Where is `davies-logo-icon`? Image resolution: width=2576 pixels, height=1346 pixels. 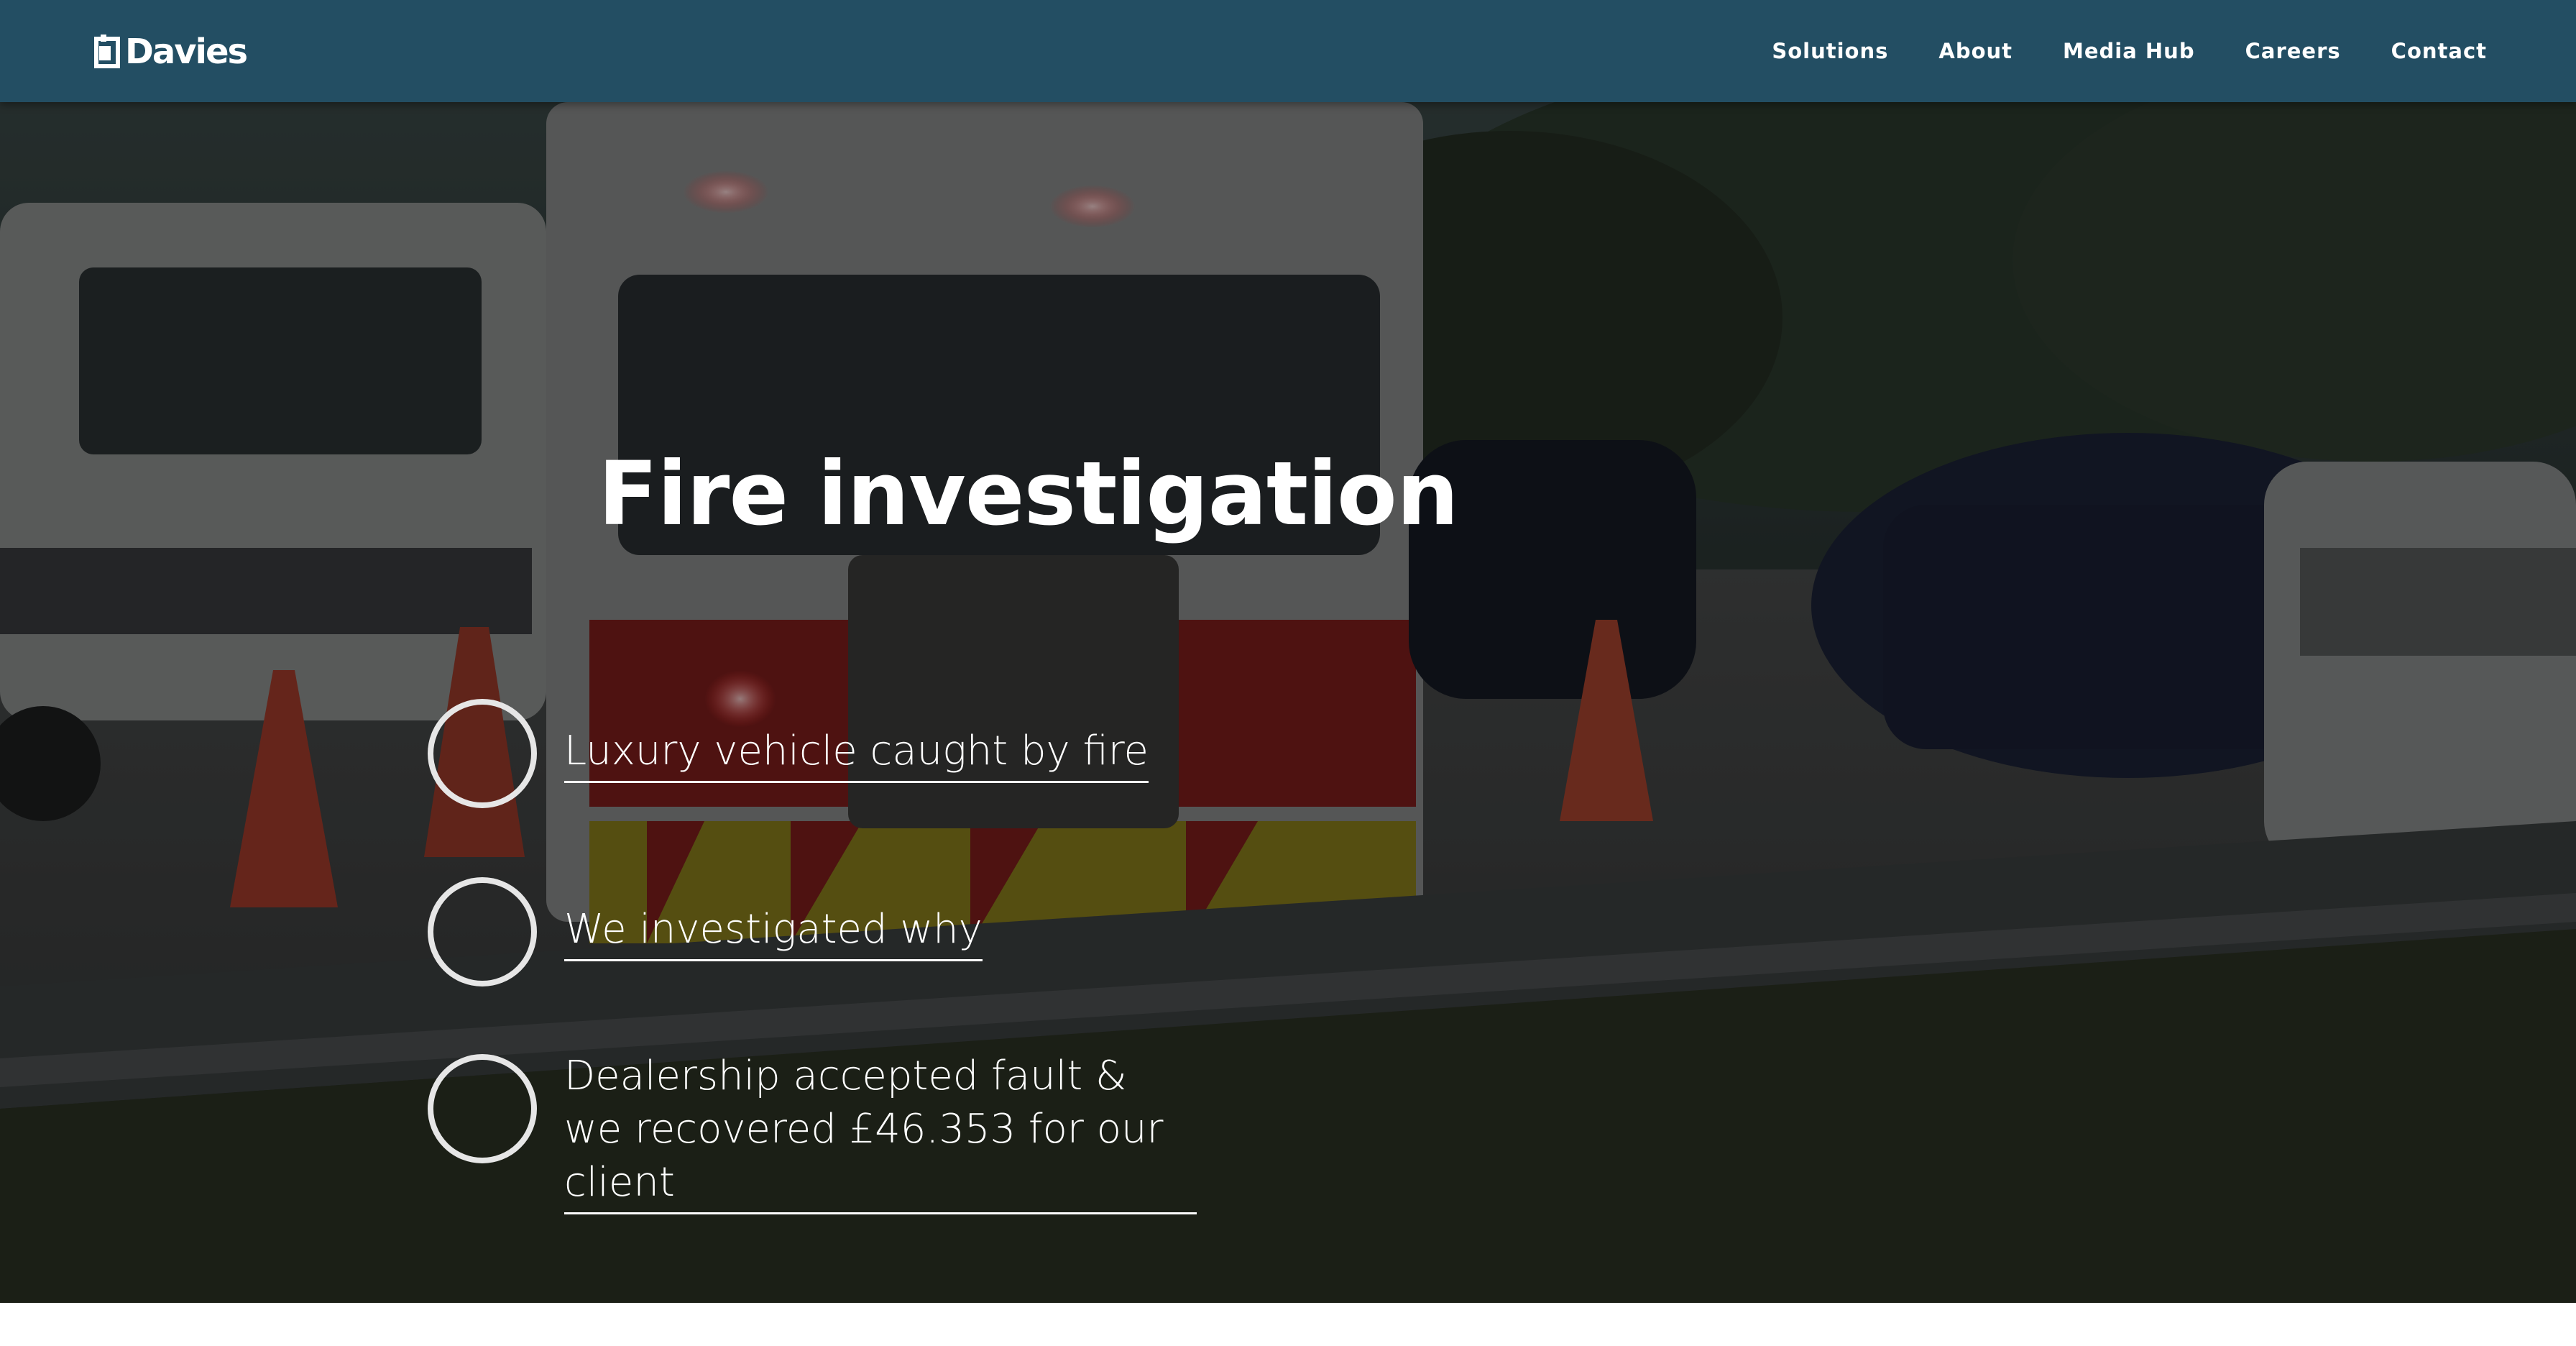 davies-logo-icon is located at coordinates (107, 51).